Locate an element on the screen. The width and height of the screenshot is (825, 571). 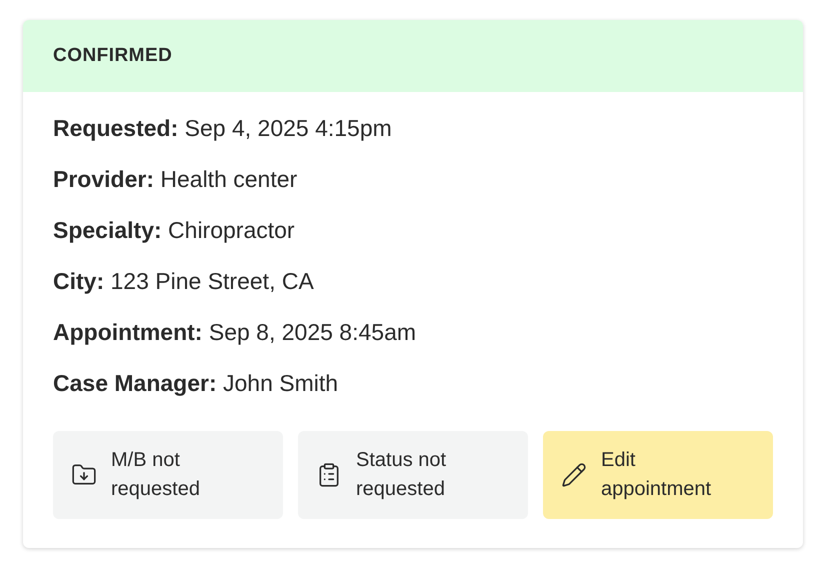
action-button: M/B not requested is located at coordinates (168, 475).